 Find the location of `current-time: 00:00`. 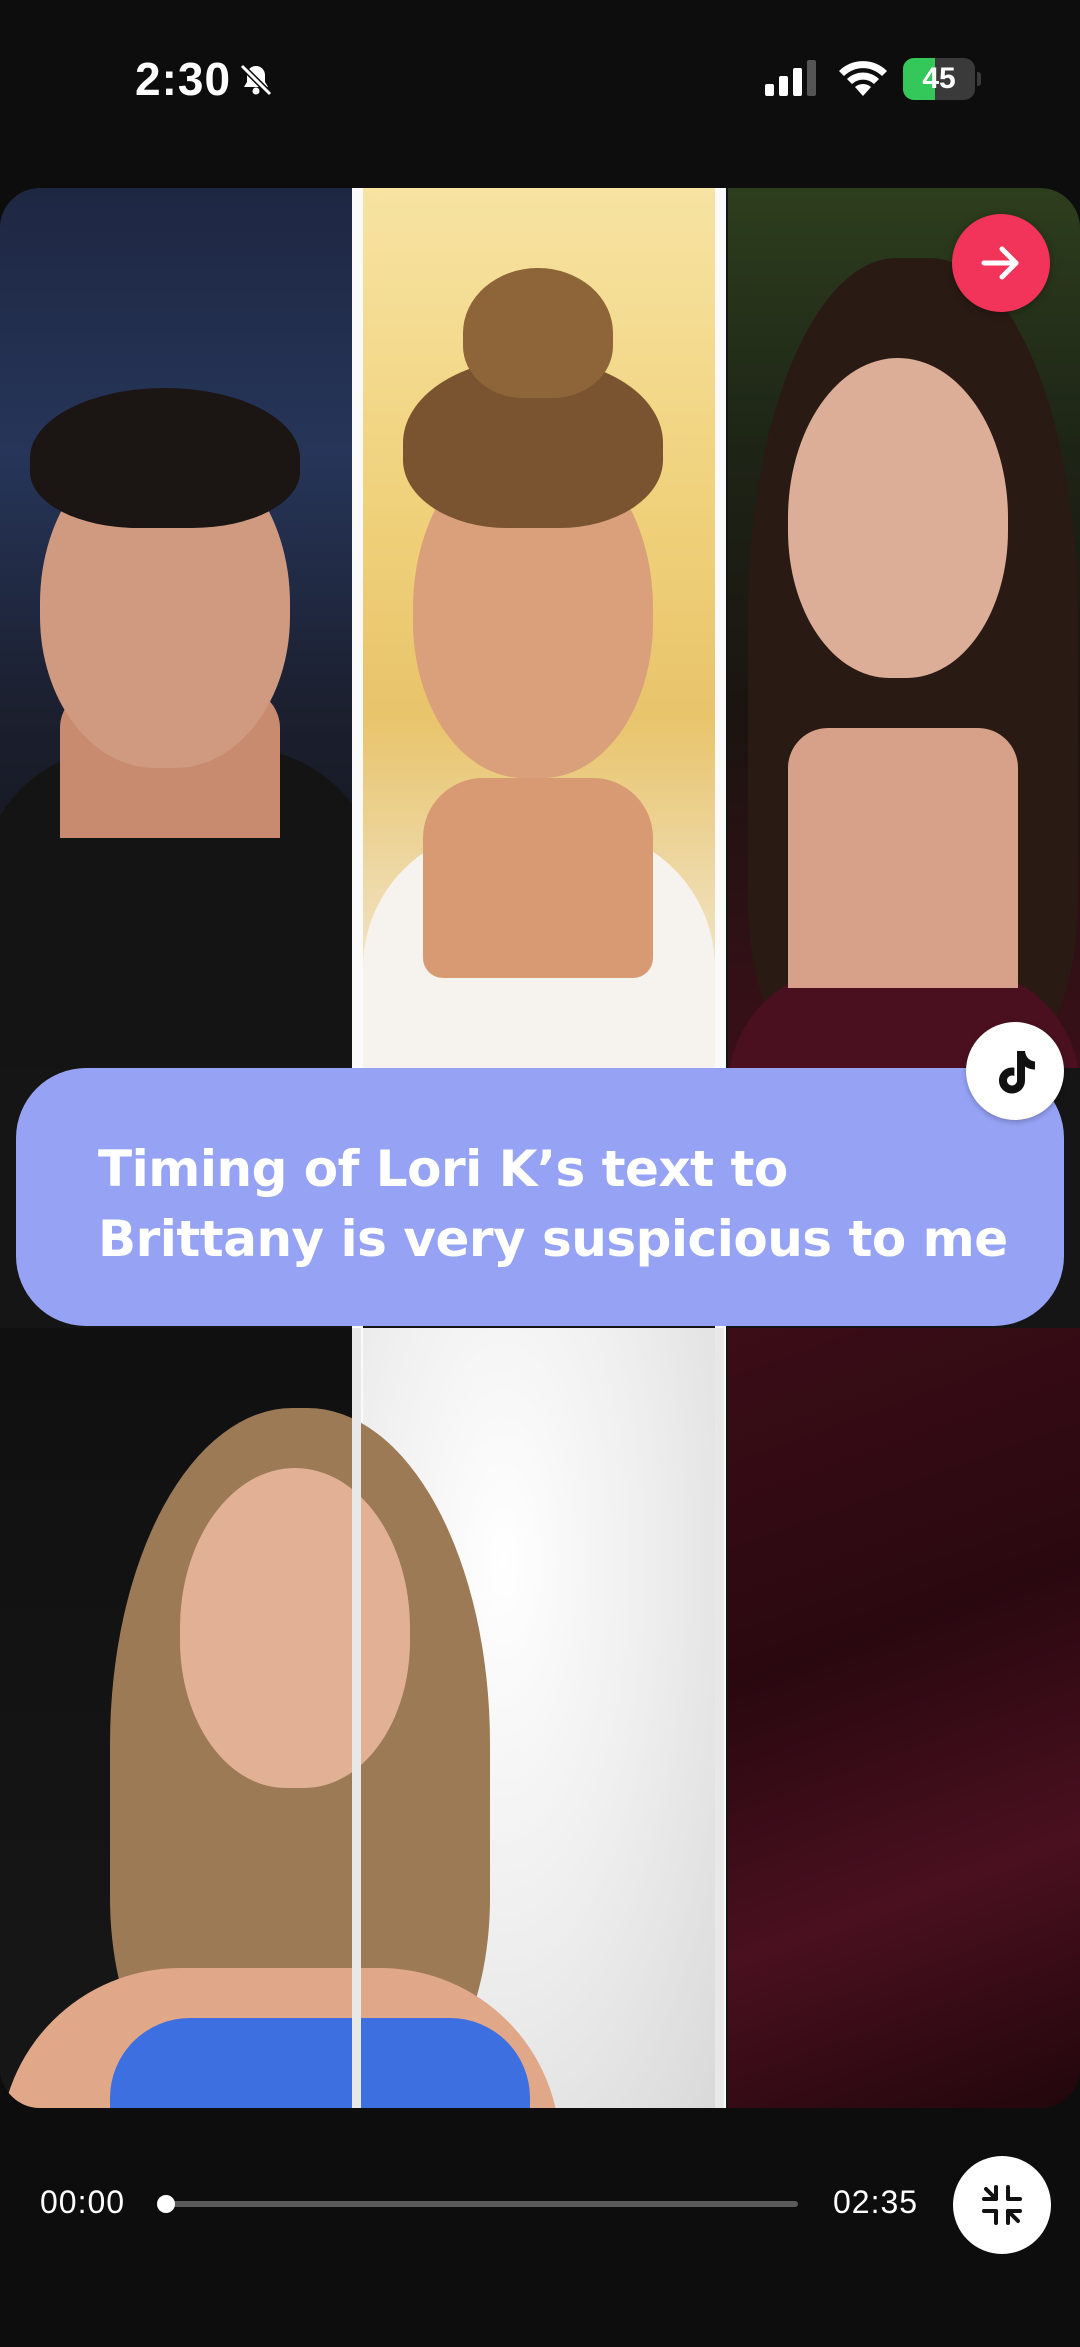

current-time: 00:00 is located at coordinates (83, 2202).